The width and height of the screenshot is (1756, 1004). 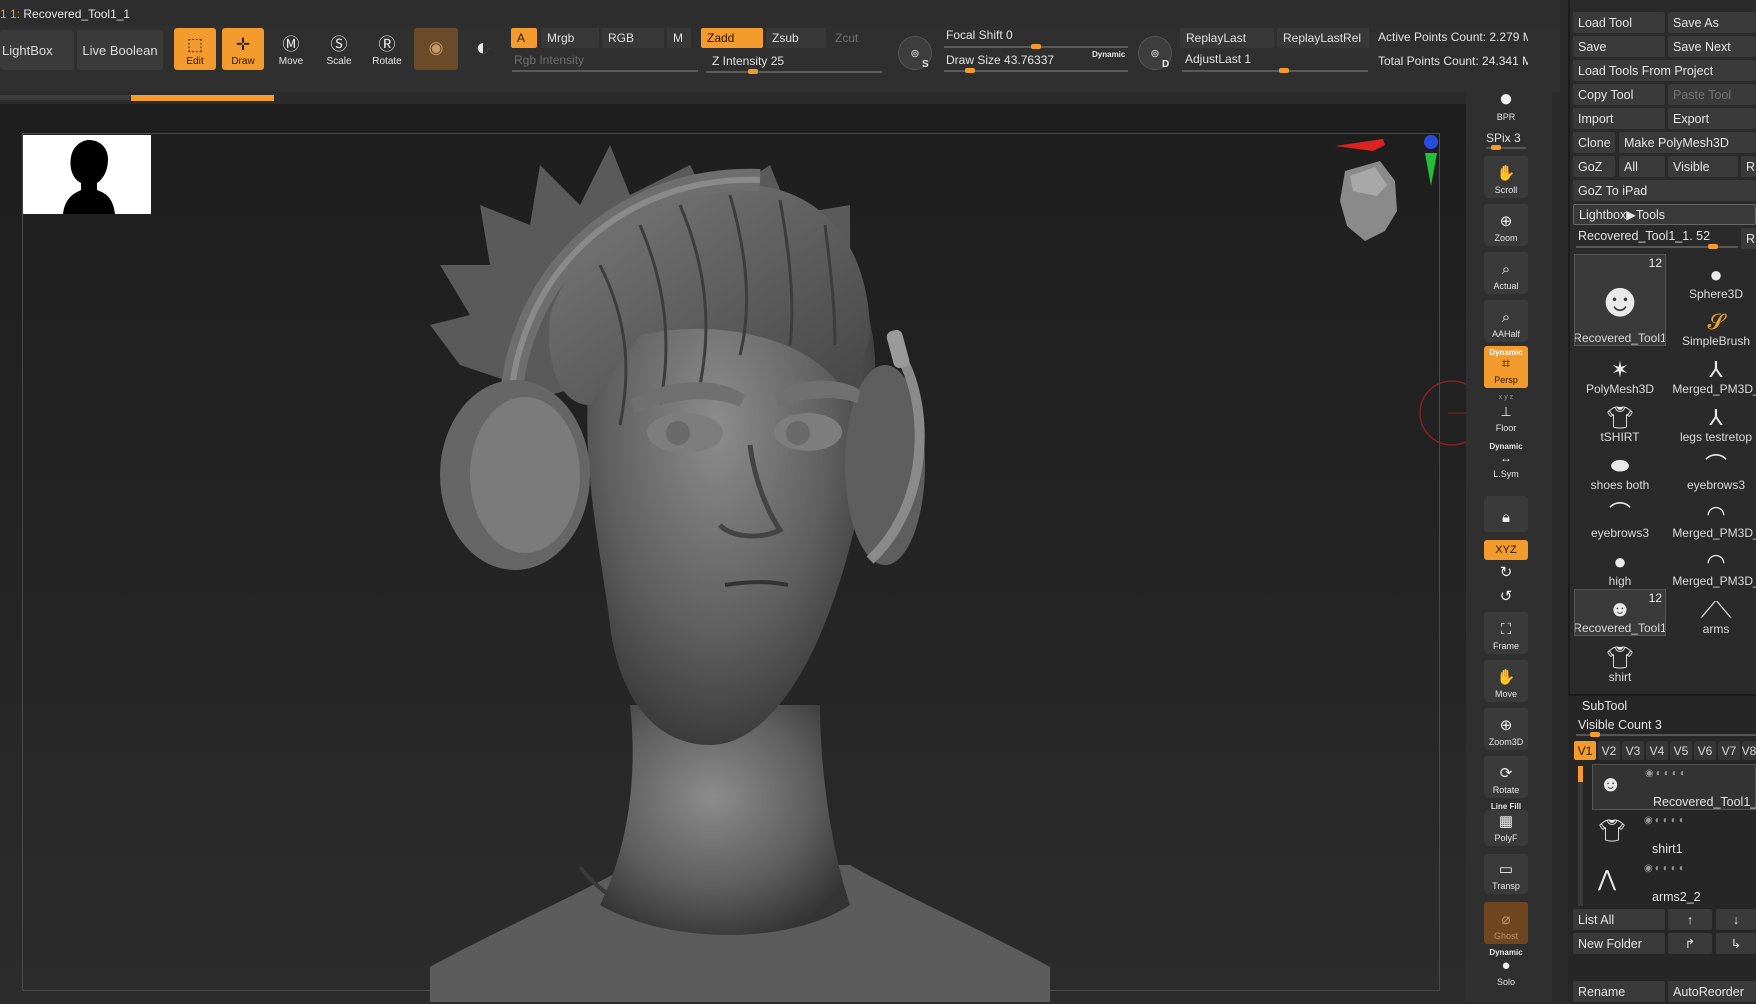 I want to click on export-button: Export, so click(x=1712, y=118).